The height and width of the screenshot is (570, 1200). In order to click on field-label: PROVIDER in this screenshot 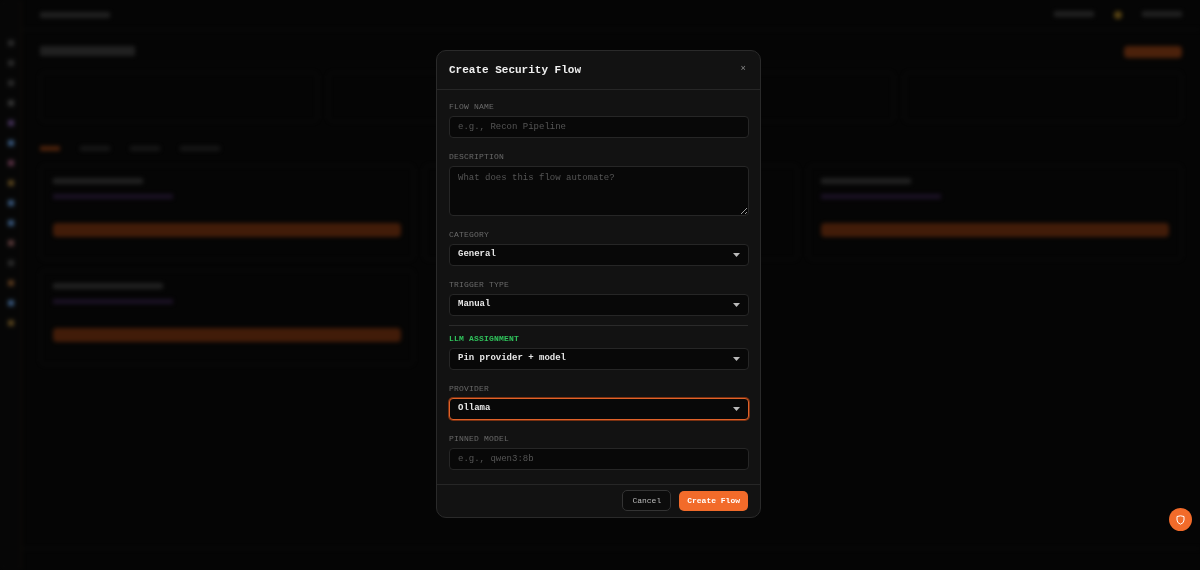, I will do `click(469, 388)`.